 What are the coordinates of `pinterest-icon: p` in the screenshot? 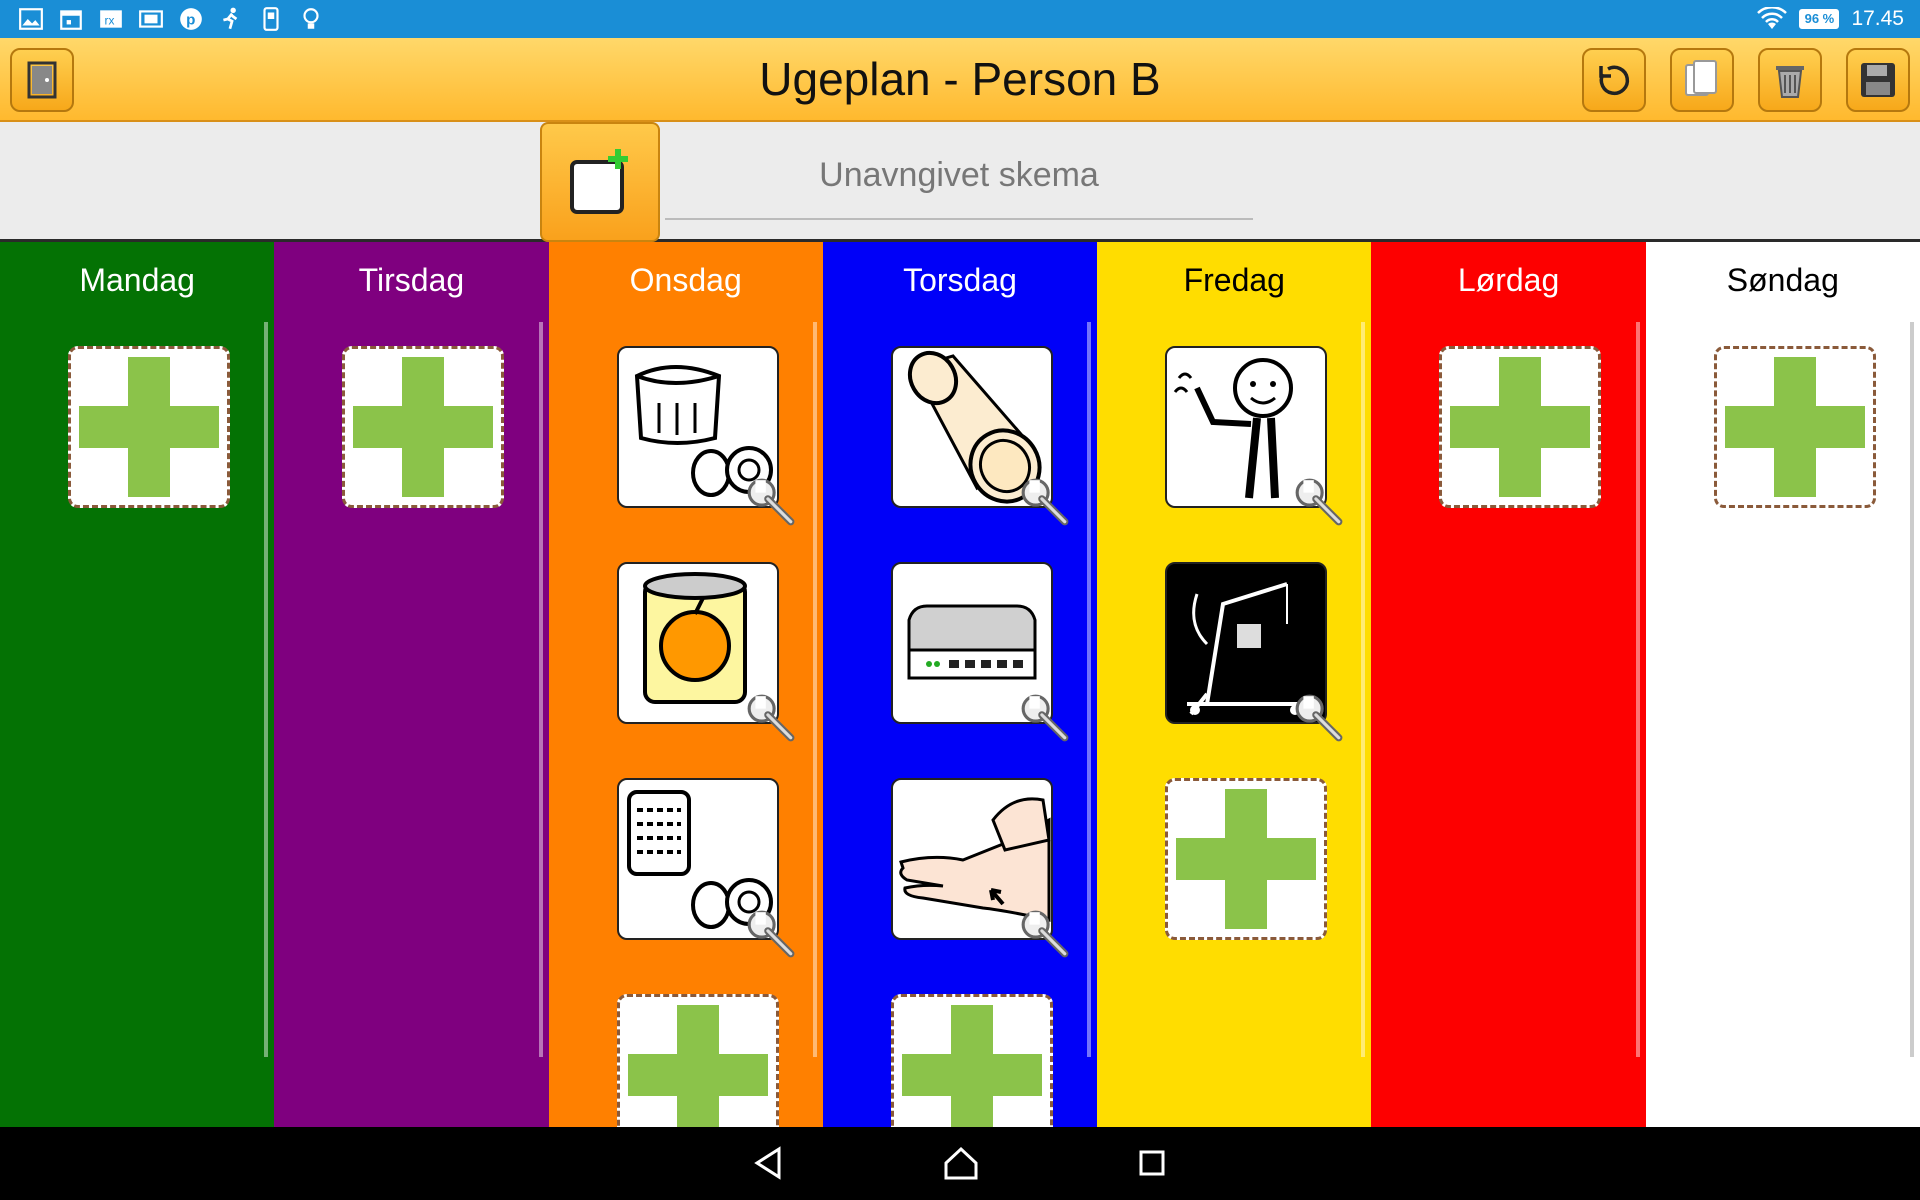 It's located at (191, 19).